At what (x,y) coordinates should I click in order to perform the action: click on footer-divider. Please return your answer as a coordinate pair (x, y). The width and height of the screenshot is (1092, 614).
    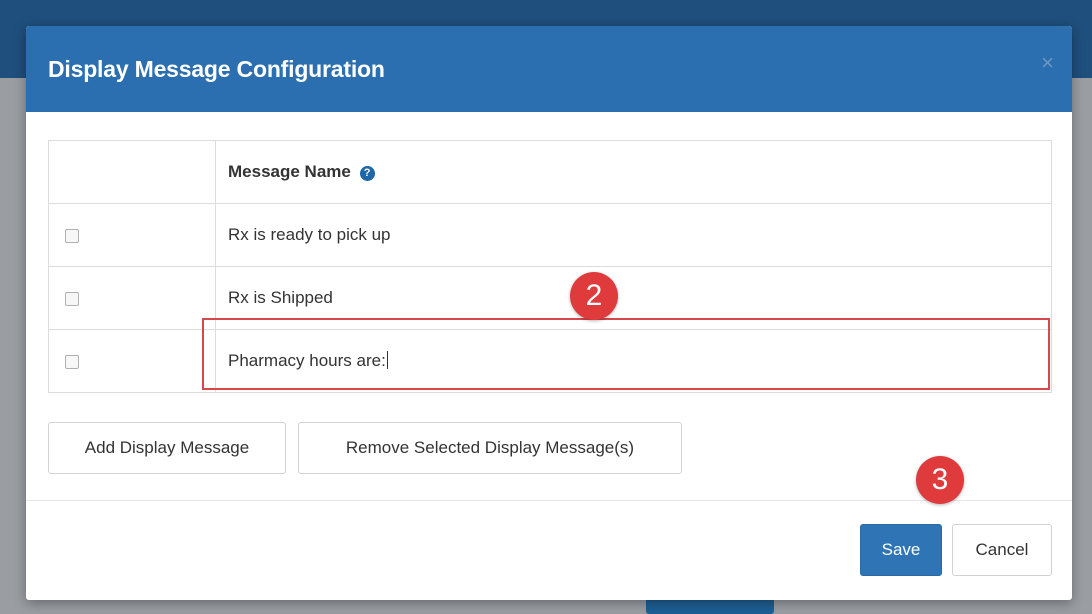
    Looking at the image, I should click on (549, 500).